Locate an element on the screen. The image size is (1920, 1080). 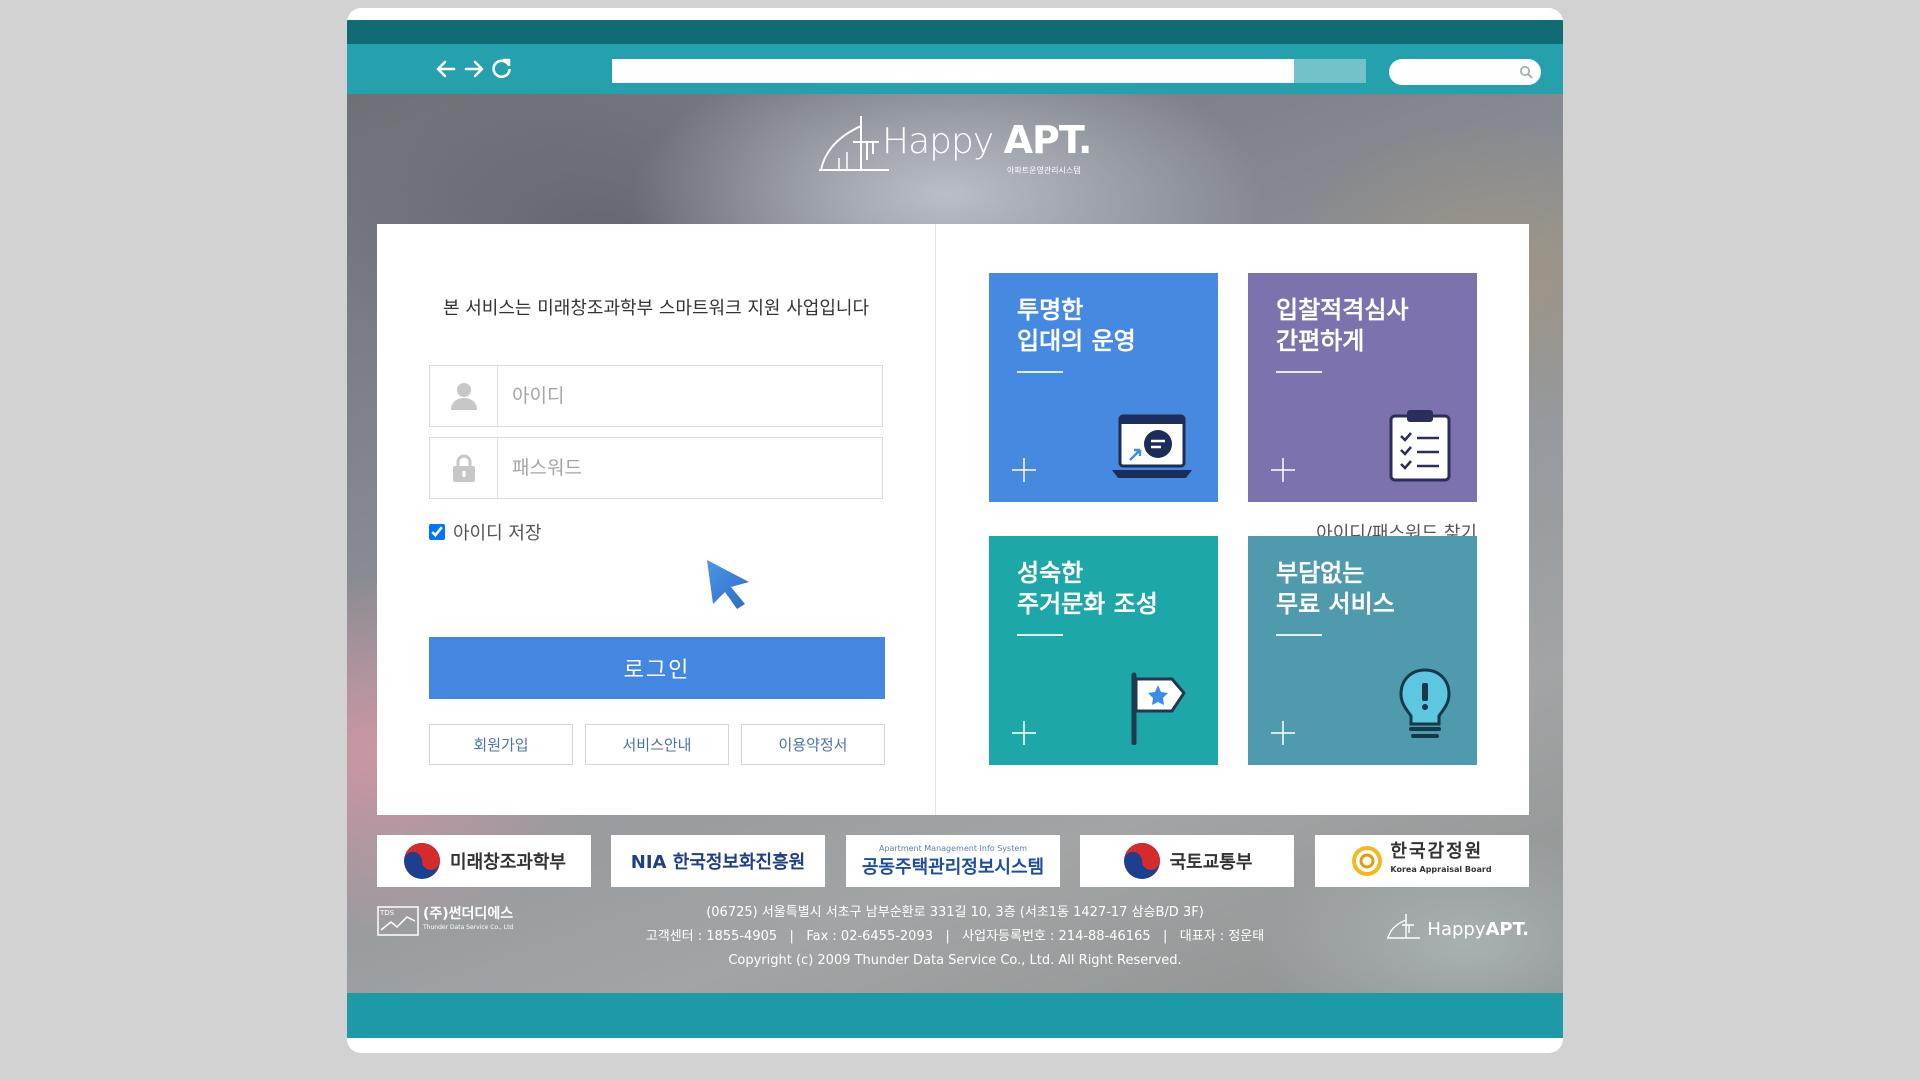
footer-logo-apt-text: APT. is located at coordinates (1507, 929).